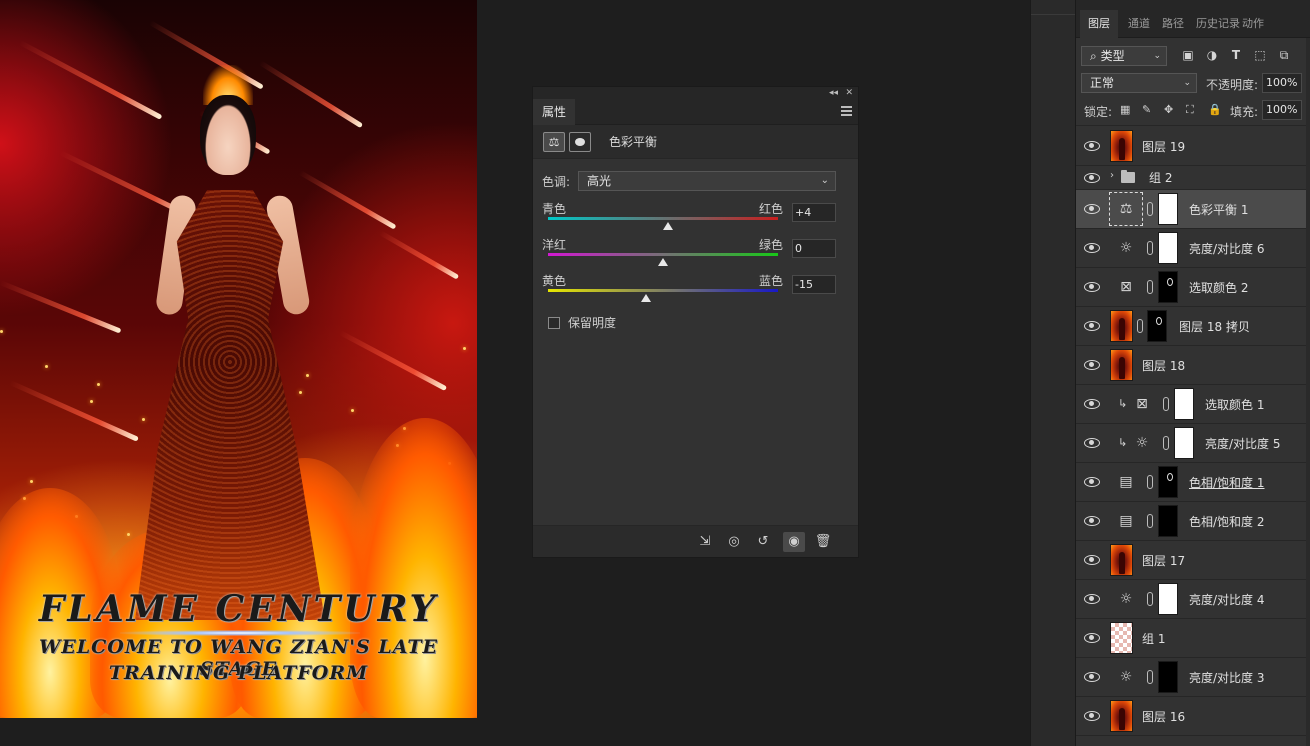 Image resolution: width=1310 pixels, height=746 pixels. Describe the element at coordinates (833, 93) in the screenshot. I see `collapse-icon: ◂◂` at that location.